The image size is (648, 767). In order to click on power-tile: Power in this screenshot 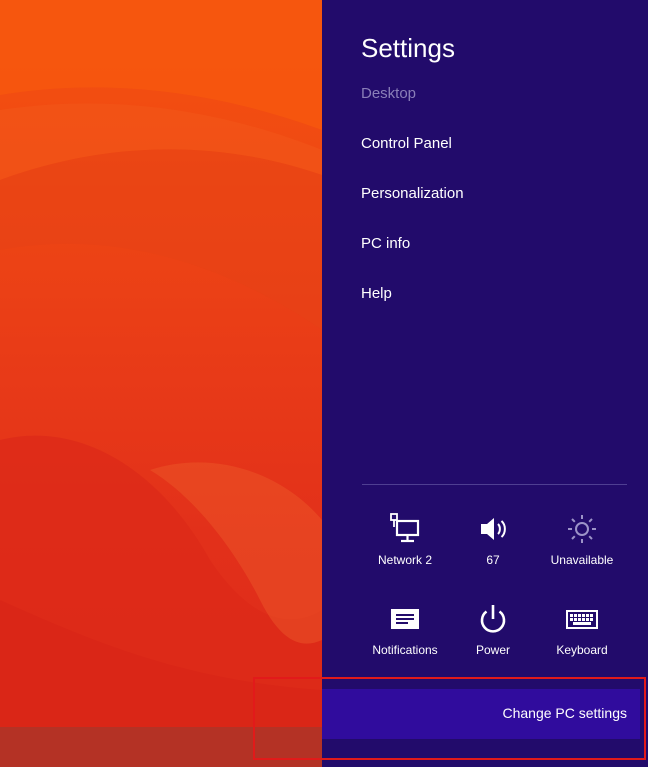, I will do `click(493, 639)`.